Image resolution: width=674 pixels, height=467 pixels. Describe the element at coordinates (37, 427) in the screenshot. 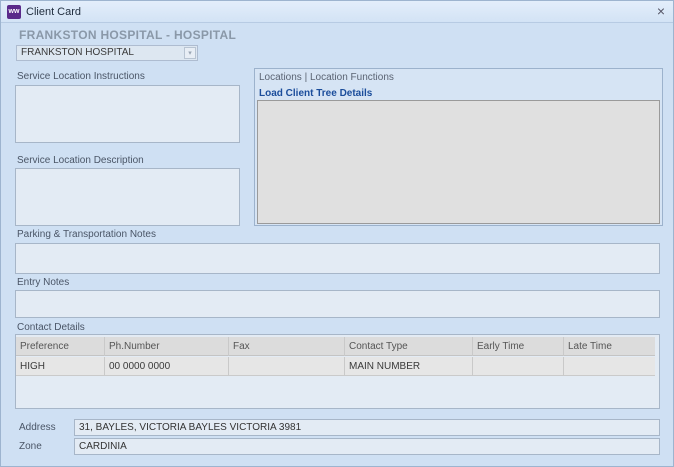

I see `address-label: Address` at that location.